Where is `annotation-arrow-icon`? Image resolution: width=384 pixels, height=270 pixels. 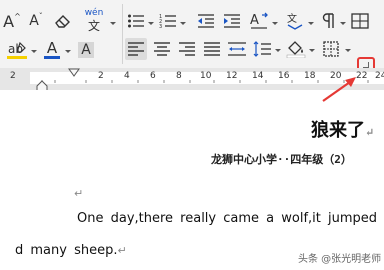
annotation-arrow-icon is located at coordinates (339, 89).